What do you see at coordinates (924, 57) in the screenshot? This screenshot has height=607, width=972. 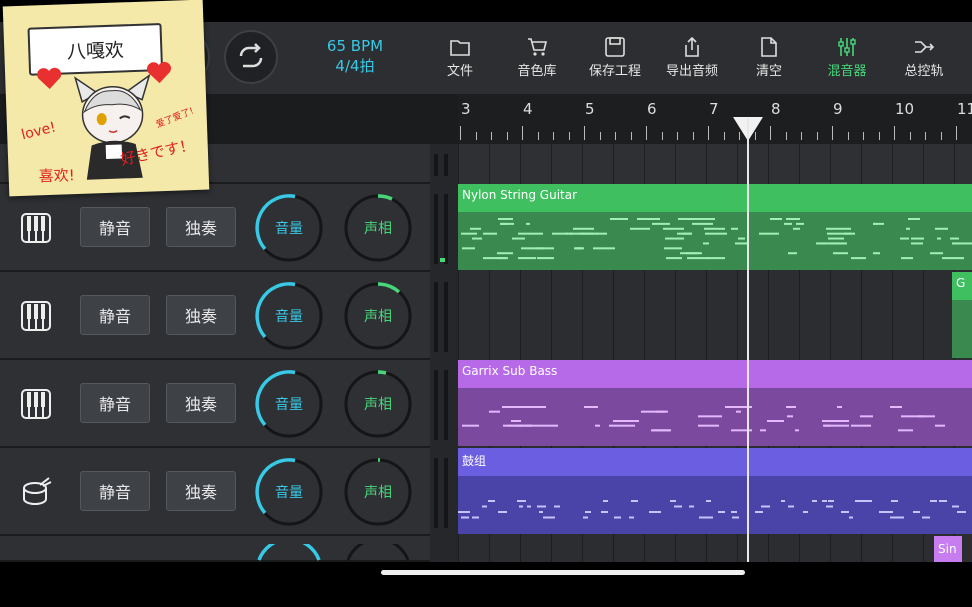 I see `master-track-button: 总控轨` at bounding box center [924, 57].